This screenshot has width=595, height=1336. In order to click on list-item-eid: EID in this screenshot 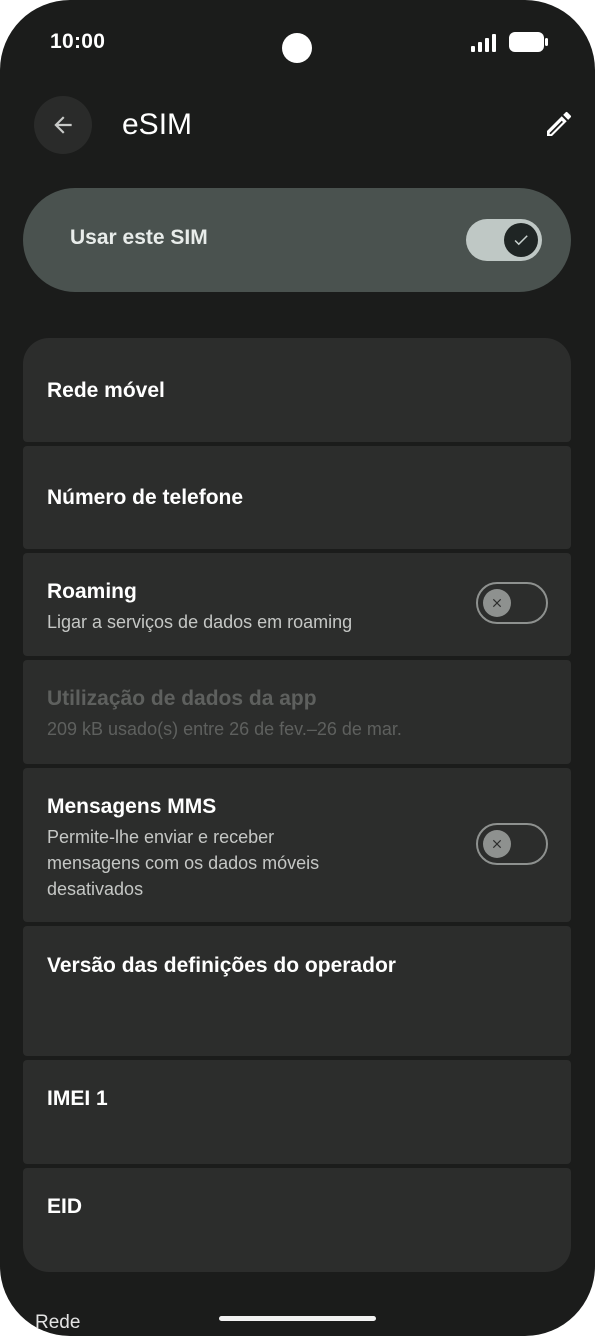, I will do `click(297, 1220)`.